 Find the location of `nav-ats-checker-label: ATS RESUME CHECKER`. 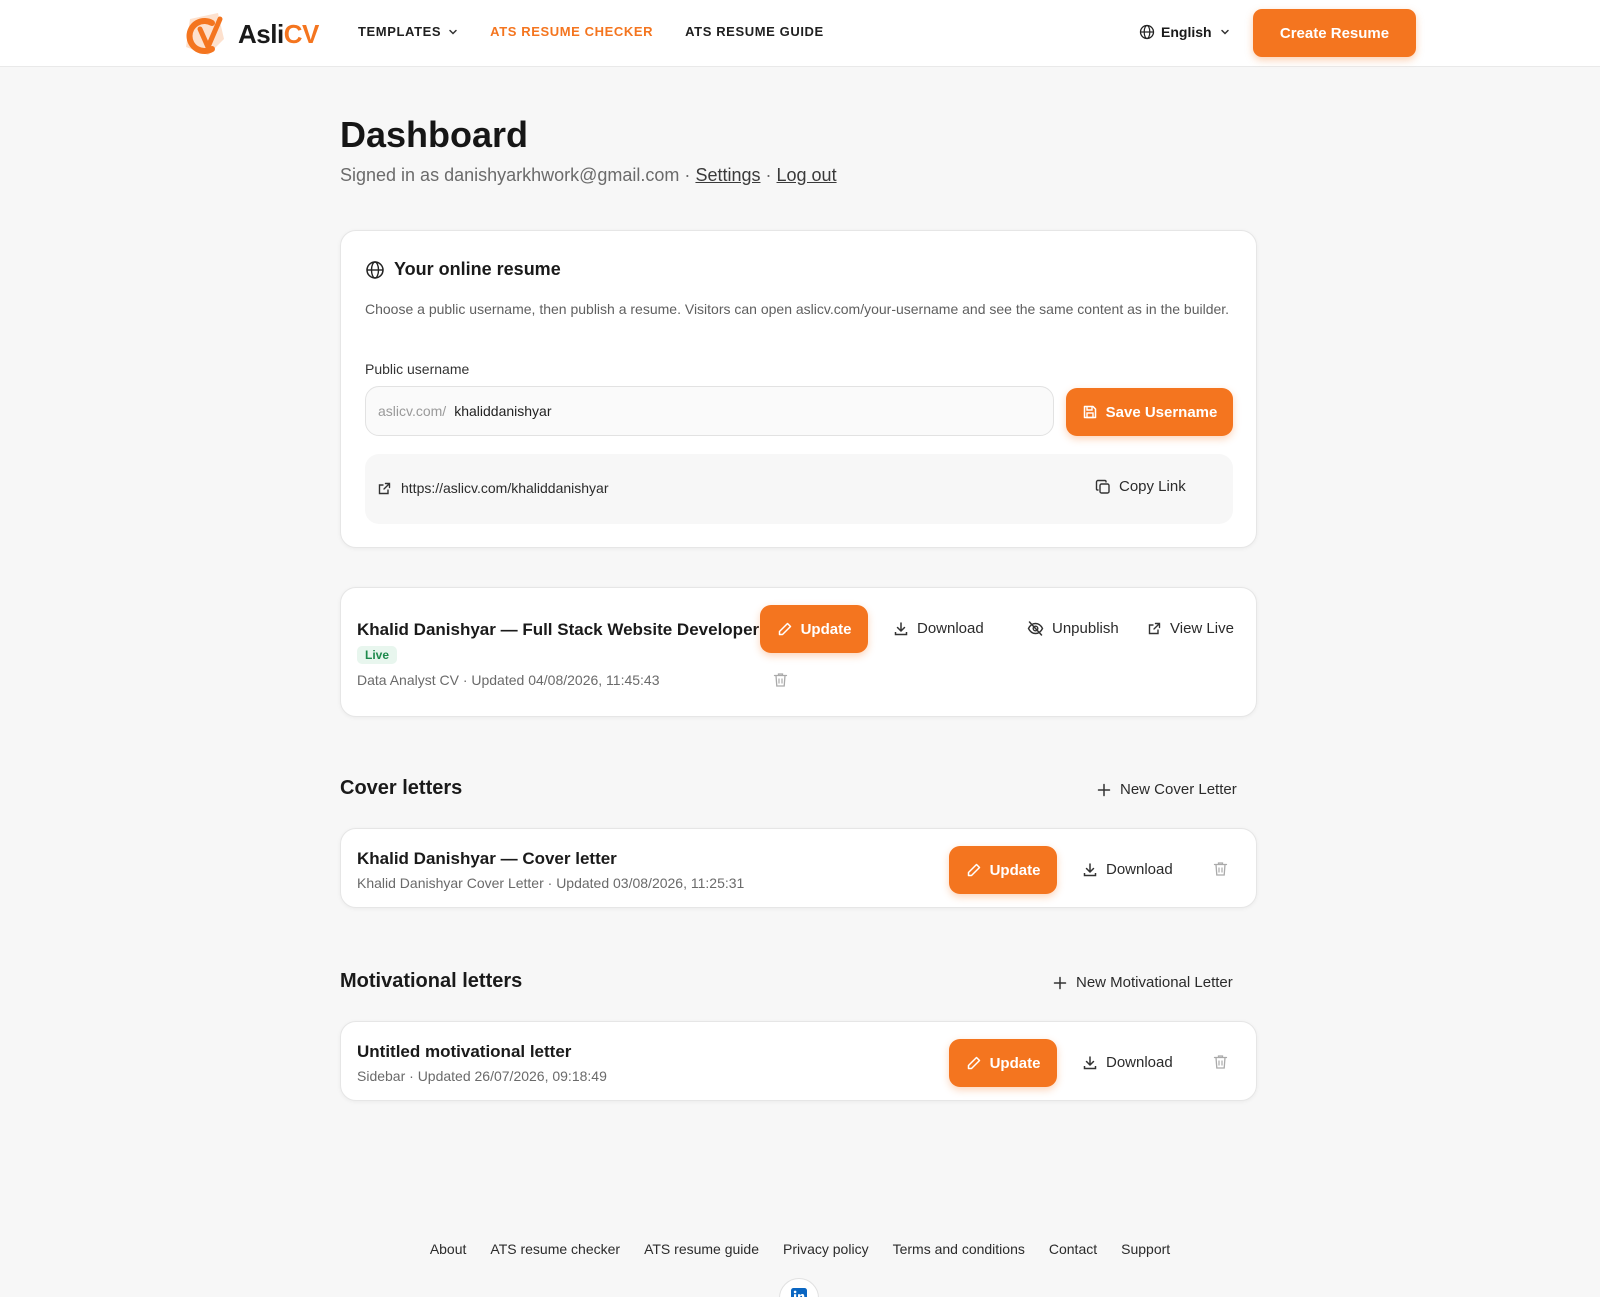

nav-ats-checker-label: ATS RESUME CHECKER is located at coordinates (572, 31).